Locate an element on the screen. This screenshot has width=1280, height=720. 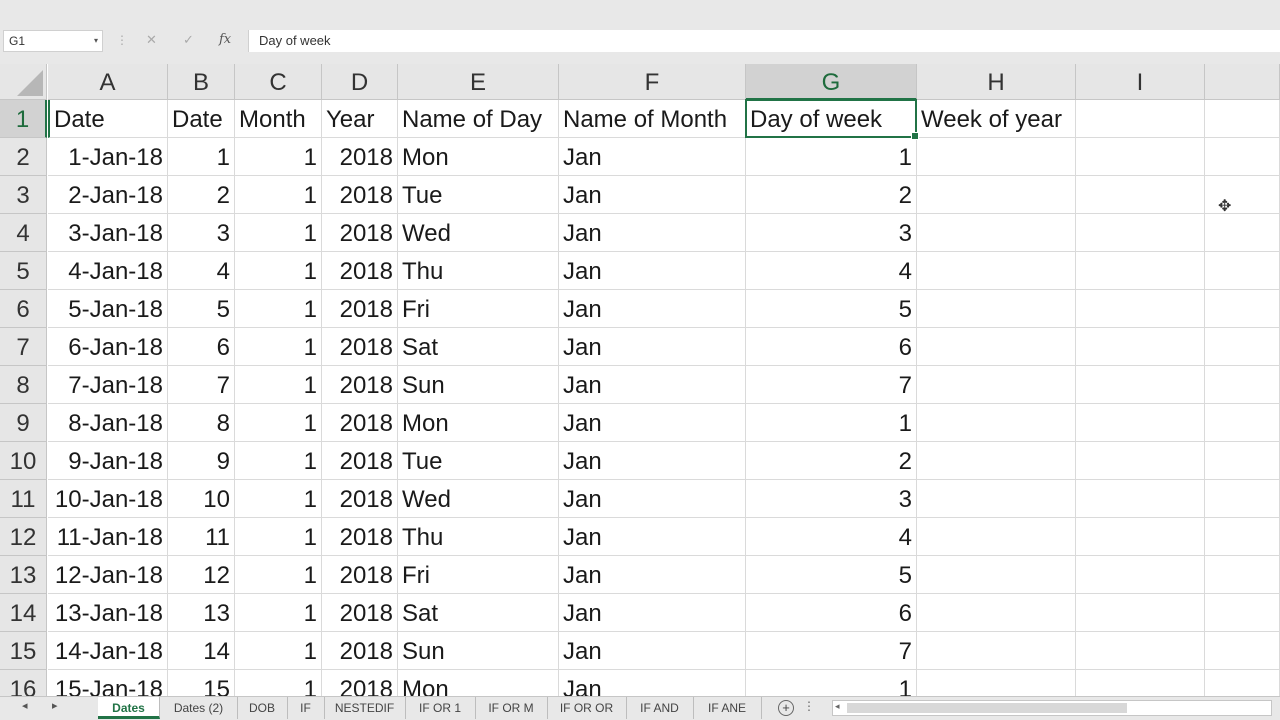
column-header-h: H is located at coordinates (996, 82).